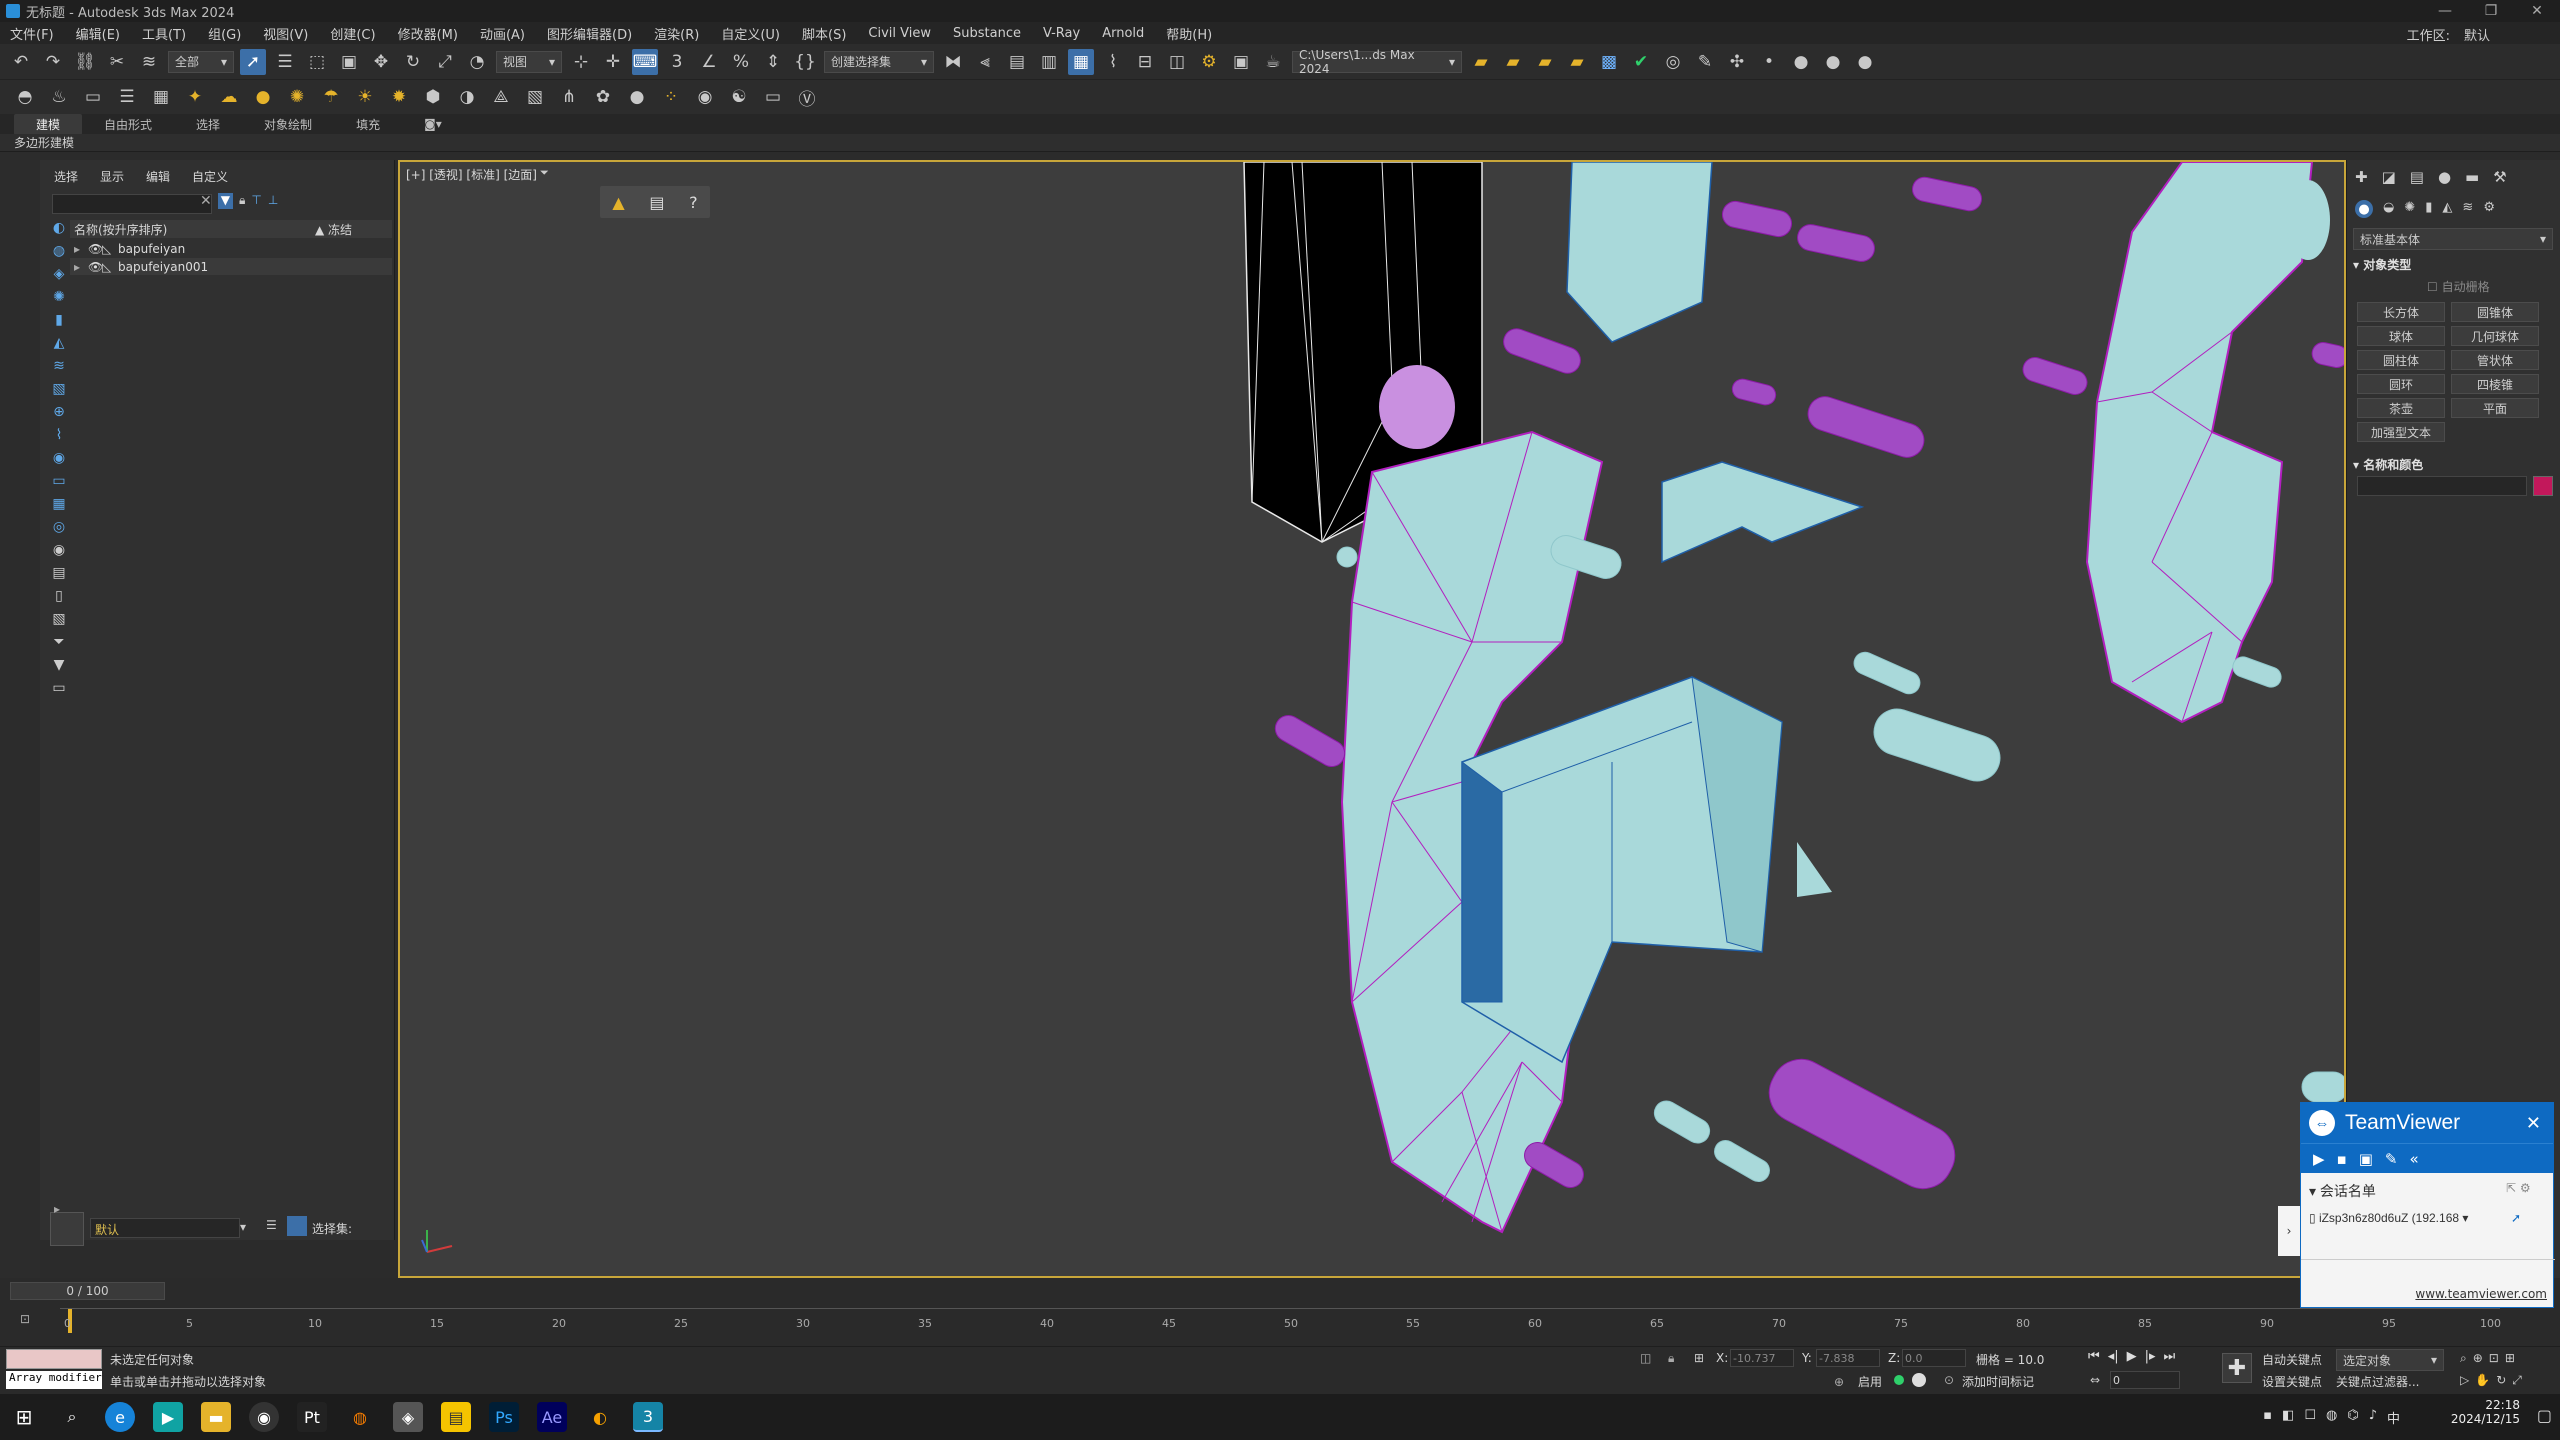  I want to click on select-scale-icon: ⤢, so click(445, 62).